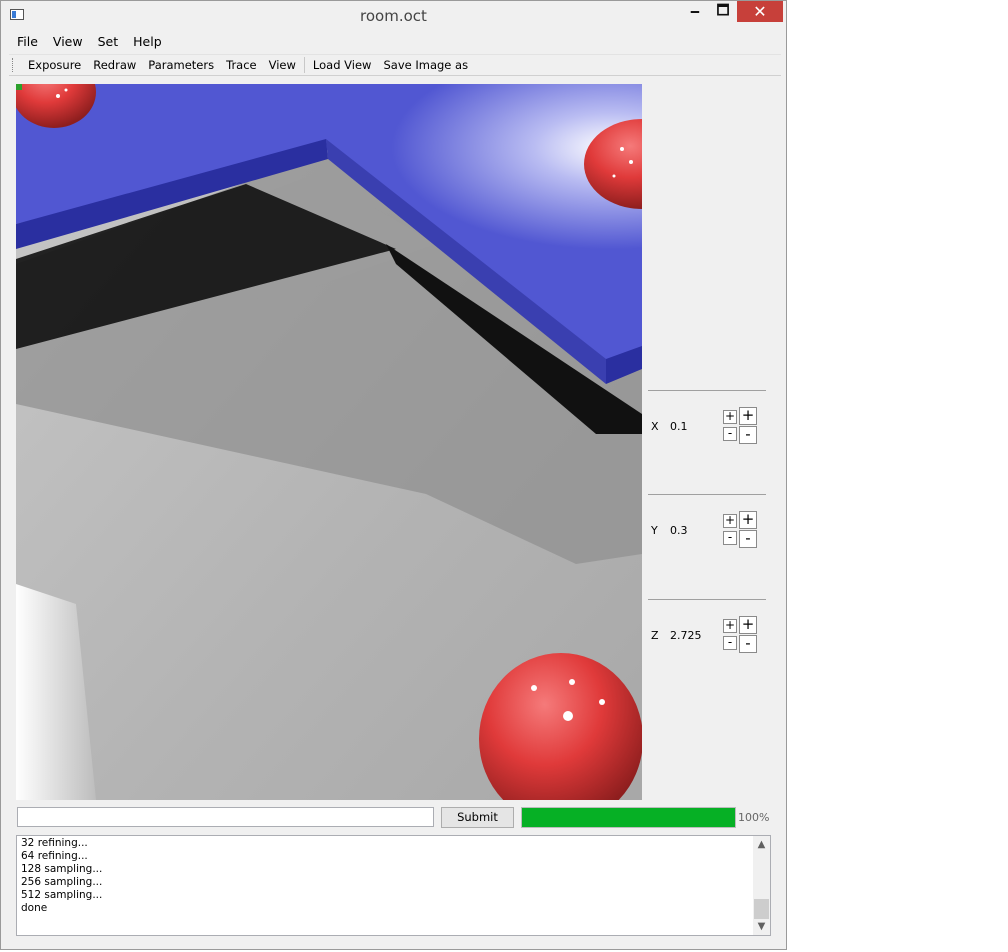  I want to click on exposure-button: Exposure, so click(54, 65).